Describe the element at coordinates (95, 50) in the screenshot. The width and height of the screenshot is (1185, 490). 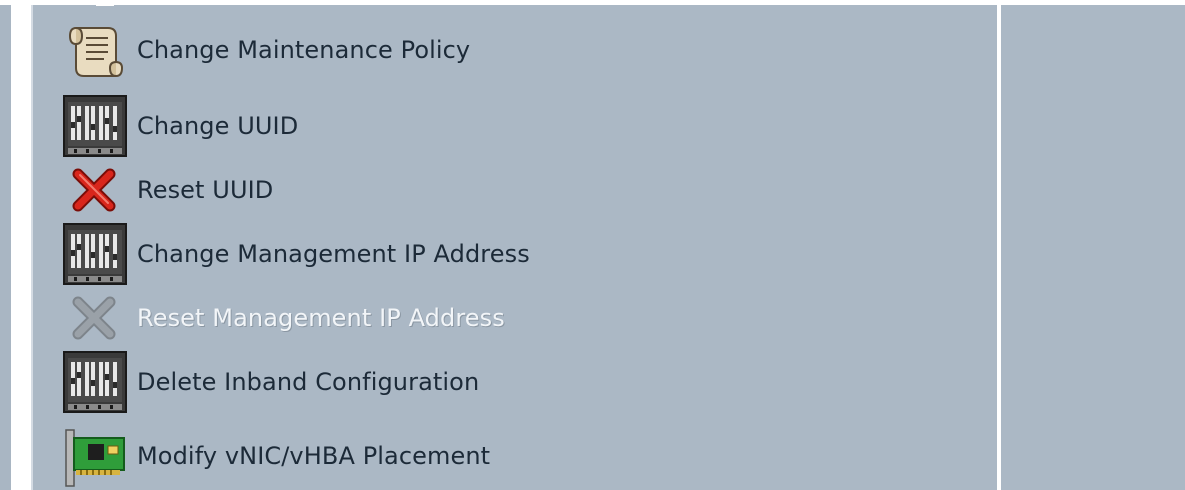
I see `scroll-policy-icon` at that location.